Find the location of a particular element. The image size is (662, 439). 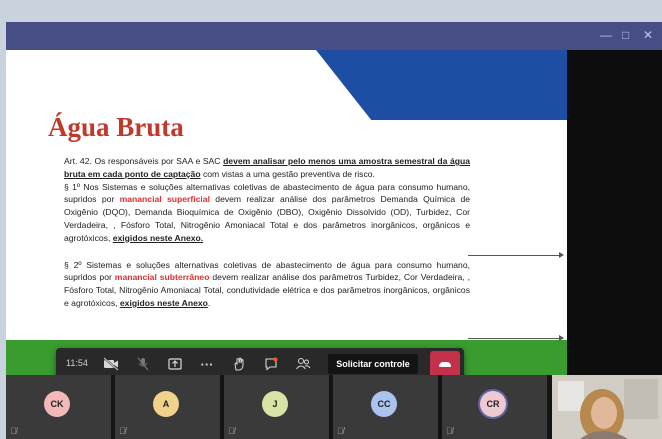

participant-tile: J 🎙̸ is located at coordinates (276, 407).